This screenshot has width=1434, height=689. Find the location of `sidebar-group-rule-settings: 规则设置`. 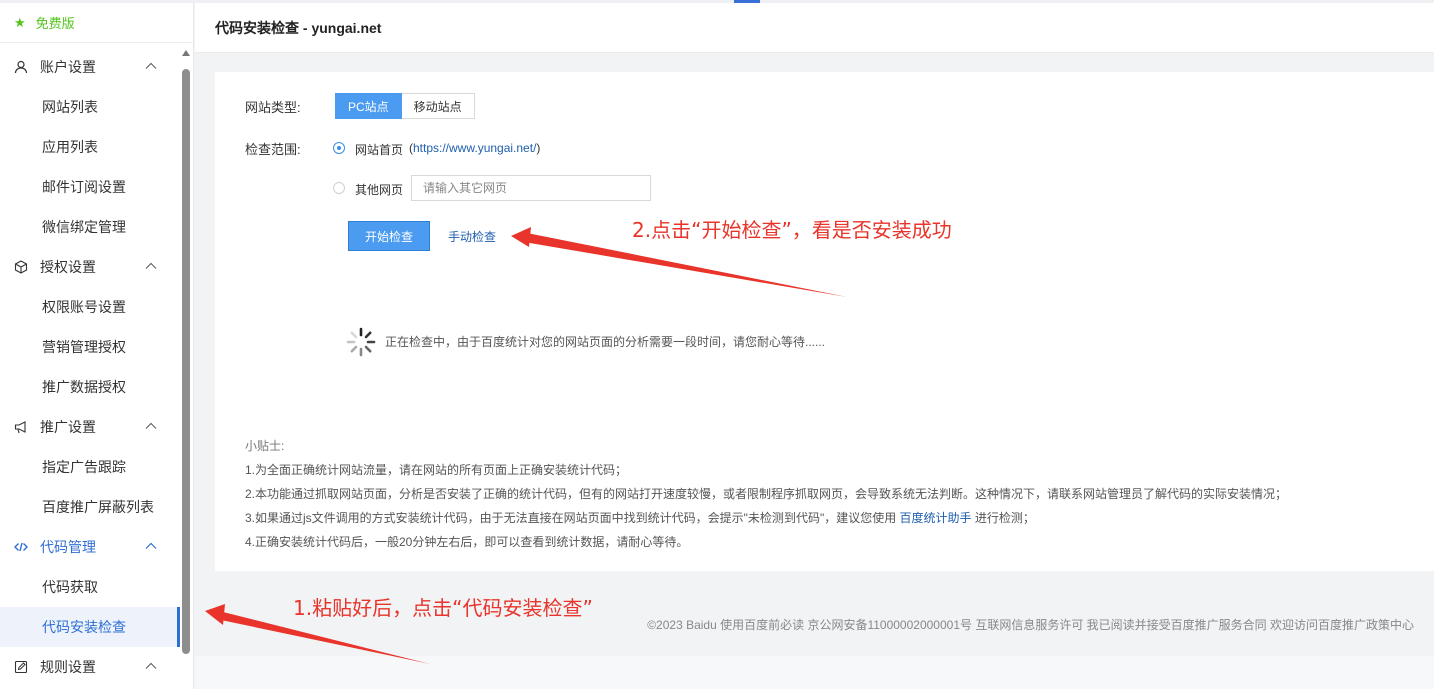

sidebar-group-rule-settings: 规则设置 is located at coordinates (90, 667).